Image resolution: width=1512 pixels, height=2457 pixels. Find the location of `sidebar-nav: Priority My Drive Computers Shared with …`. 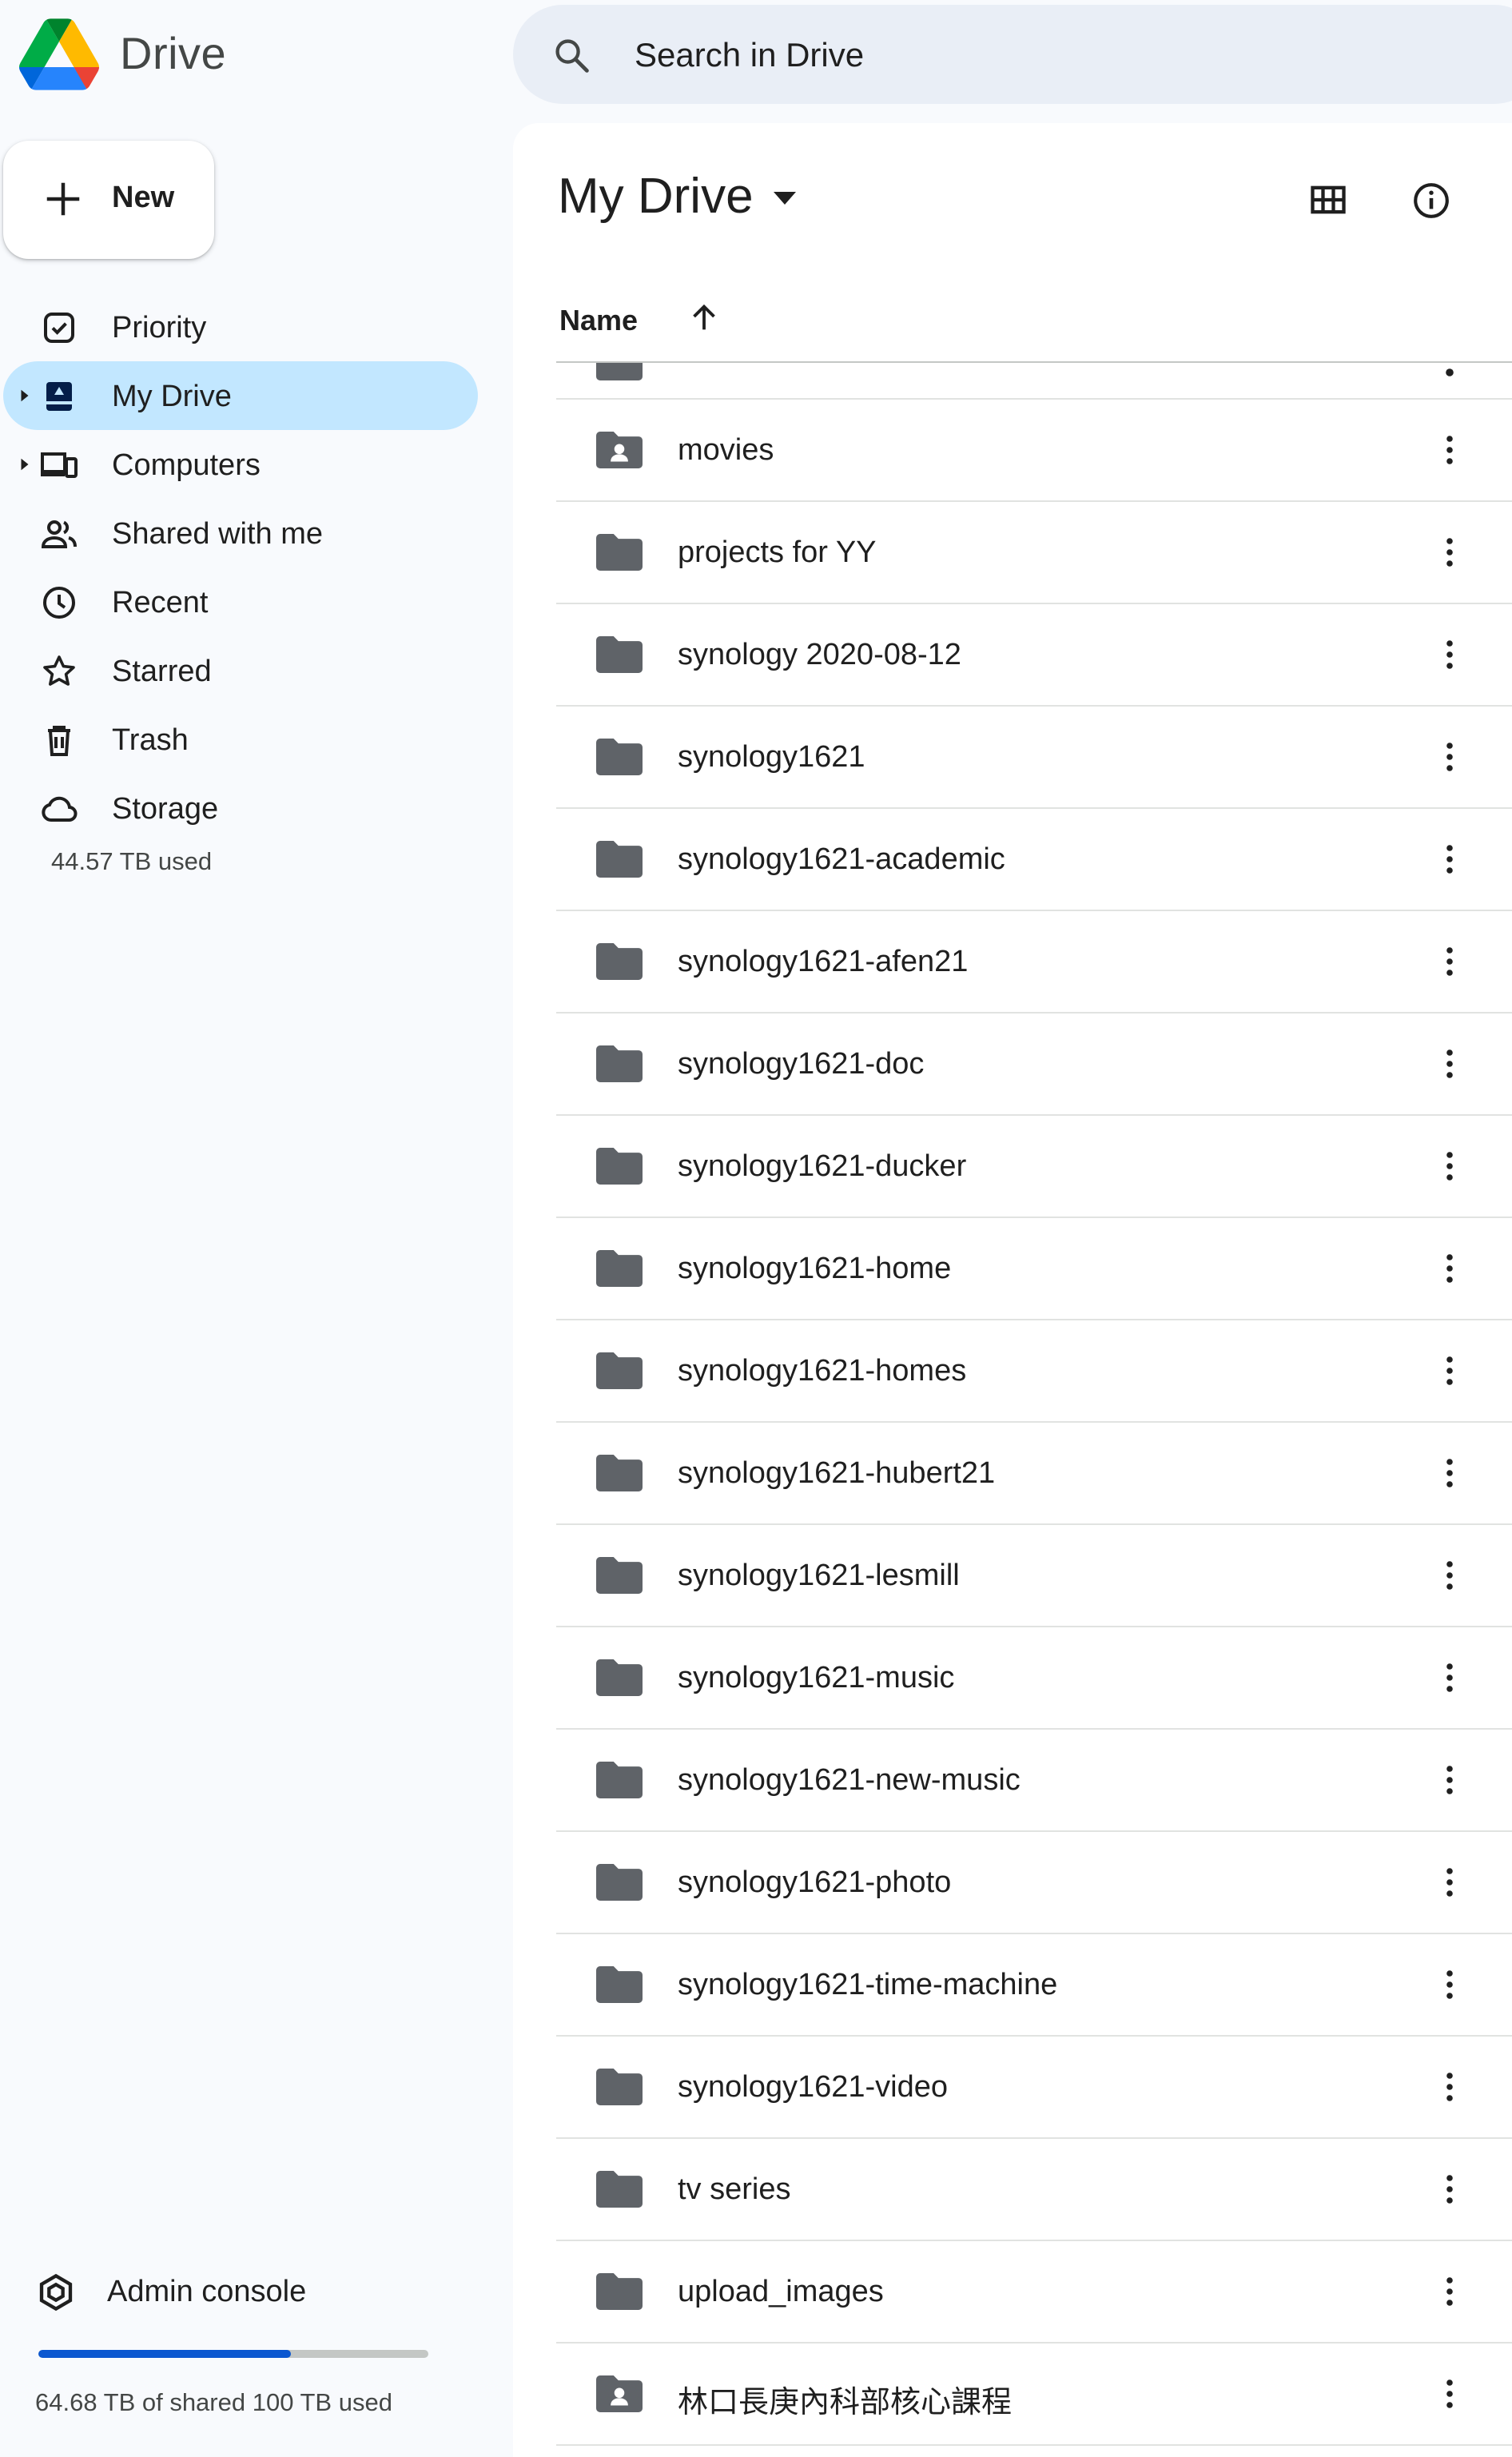

sidebar-nav: Priority My Drive Computers Shared with … is located at coordinates (239, 567).